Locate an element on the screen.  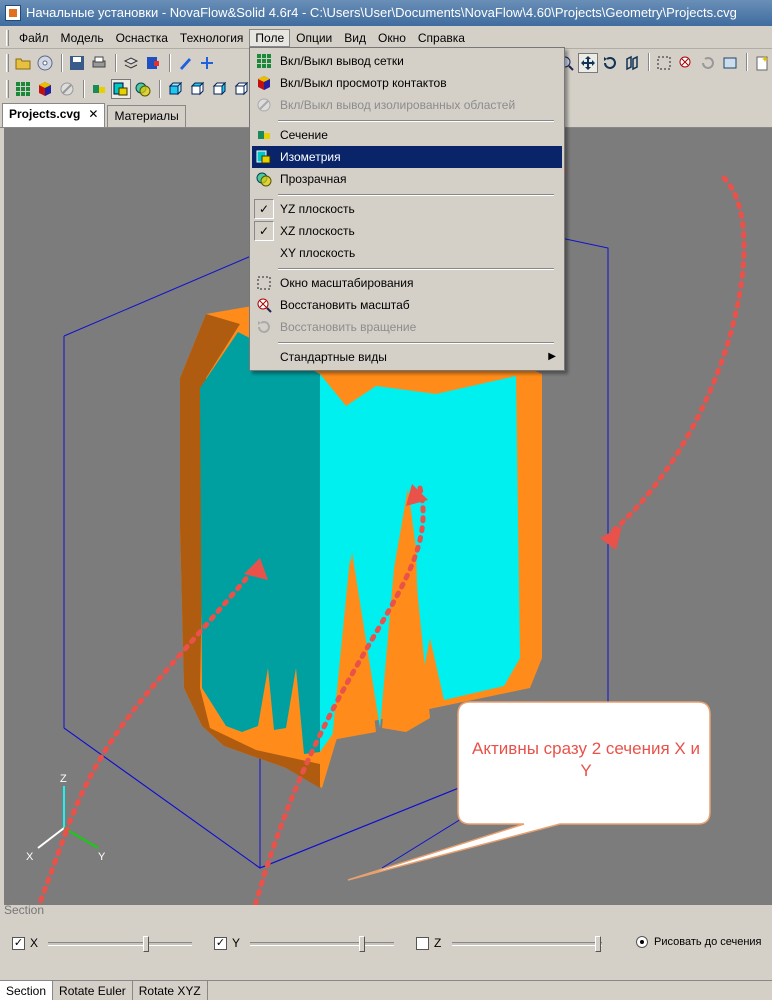
menu-item-label: Вкл/Выкл вывод изолированных областей is located at coordinates (398, 105).